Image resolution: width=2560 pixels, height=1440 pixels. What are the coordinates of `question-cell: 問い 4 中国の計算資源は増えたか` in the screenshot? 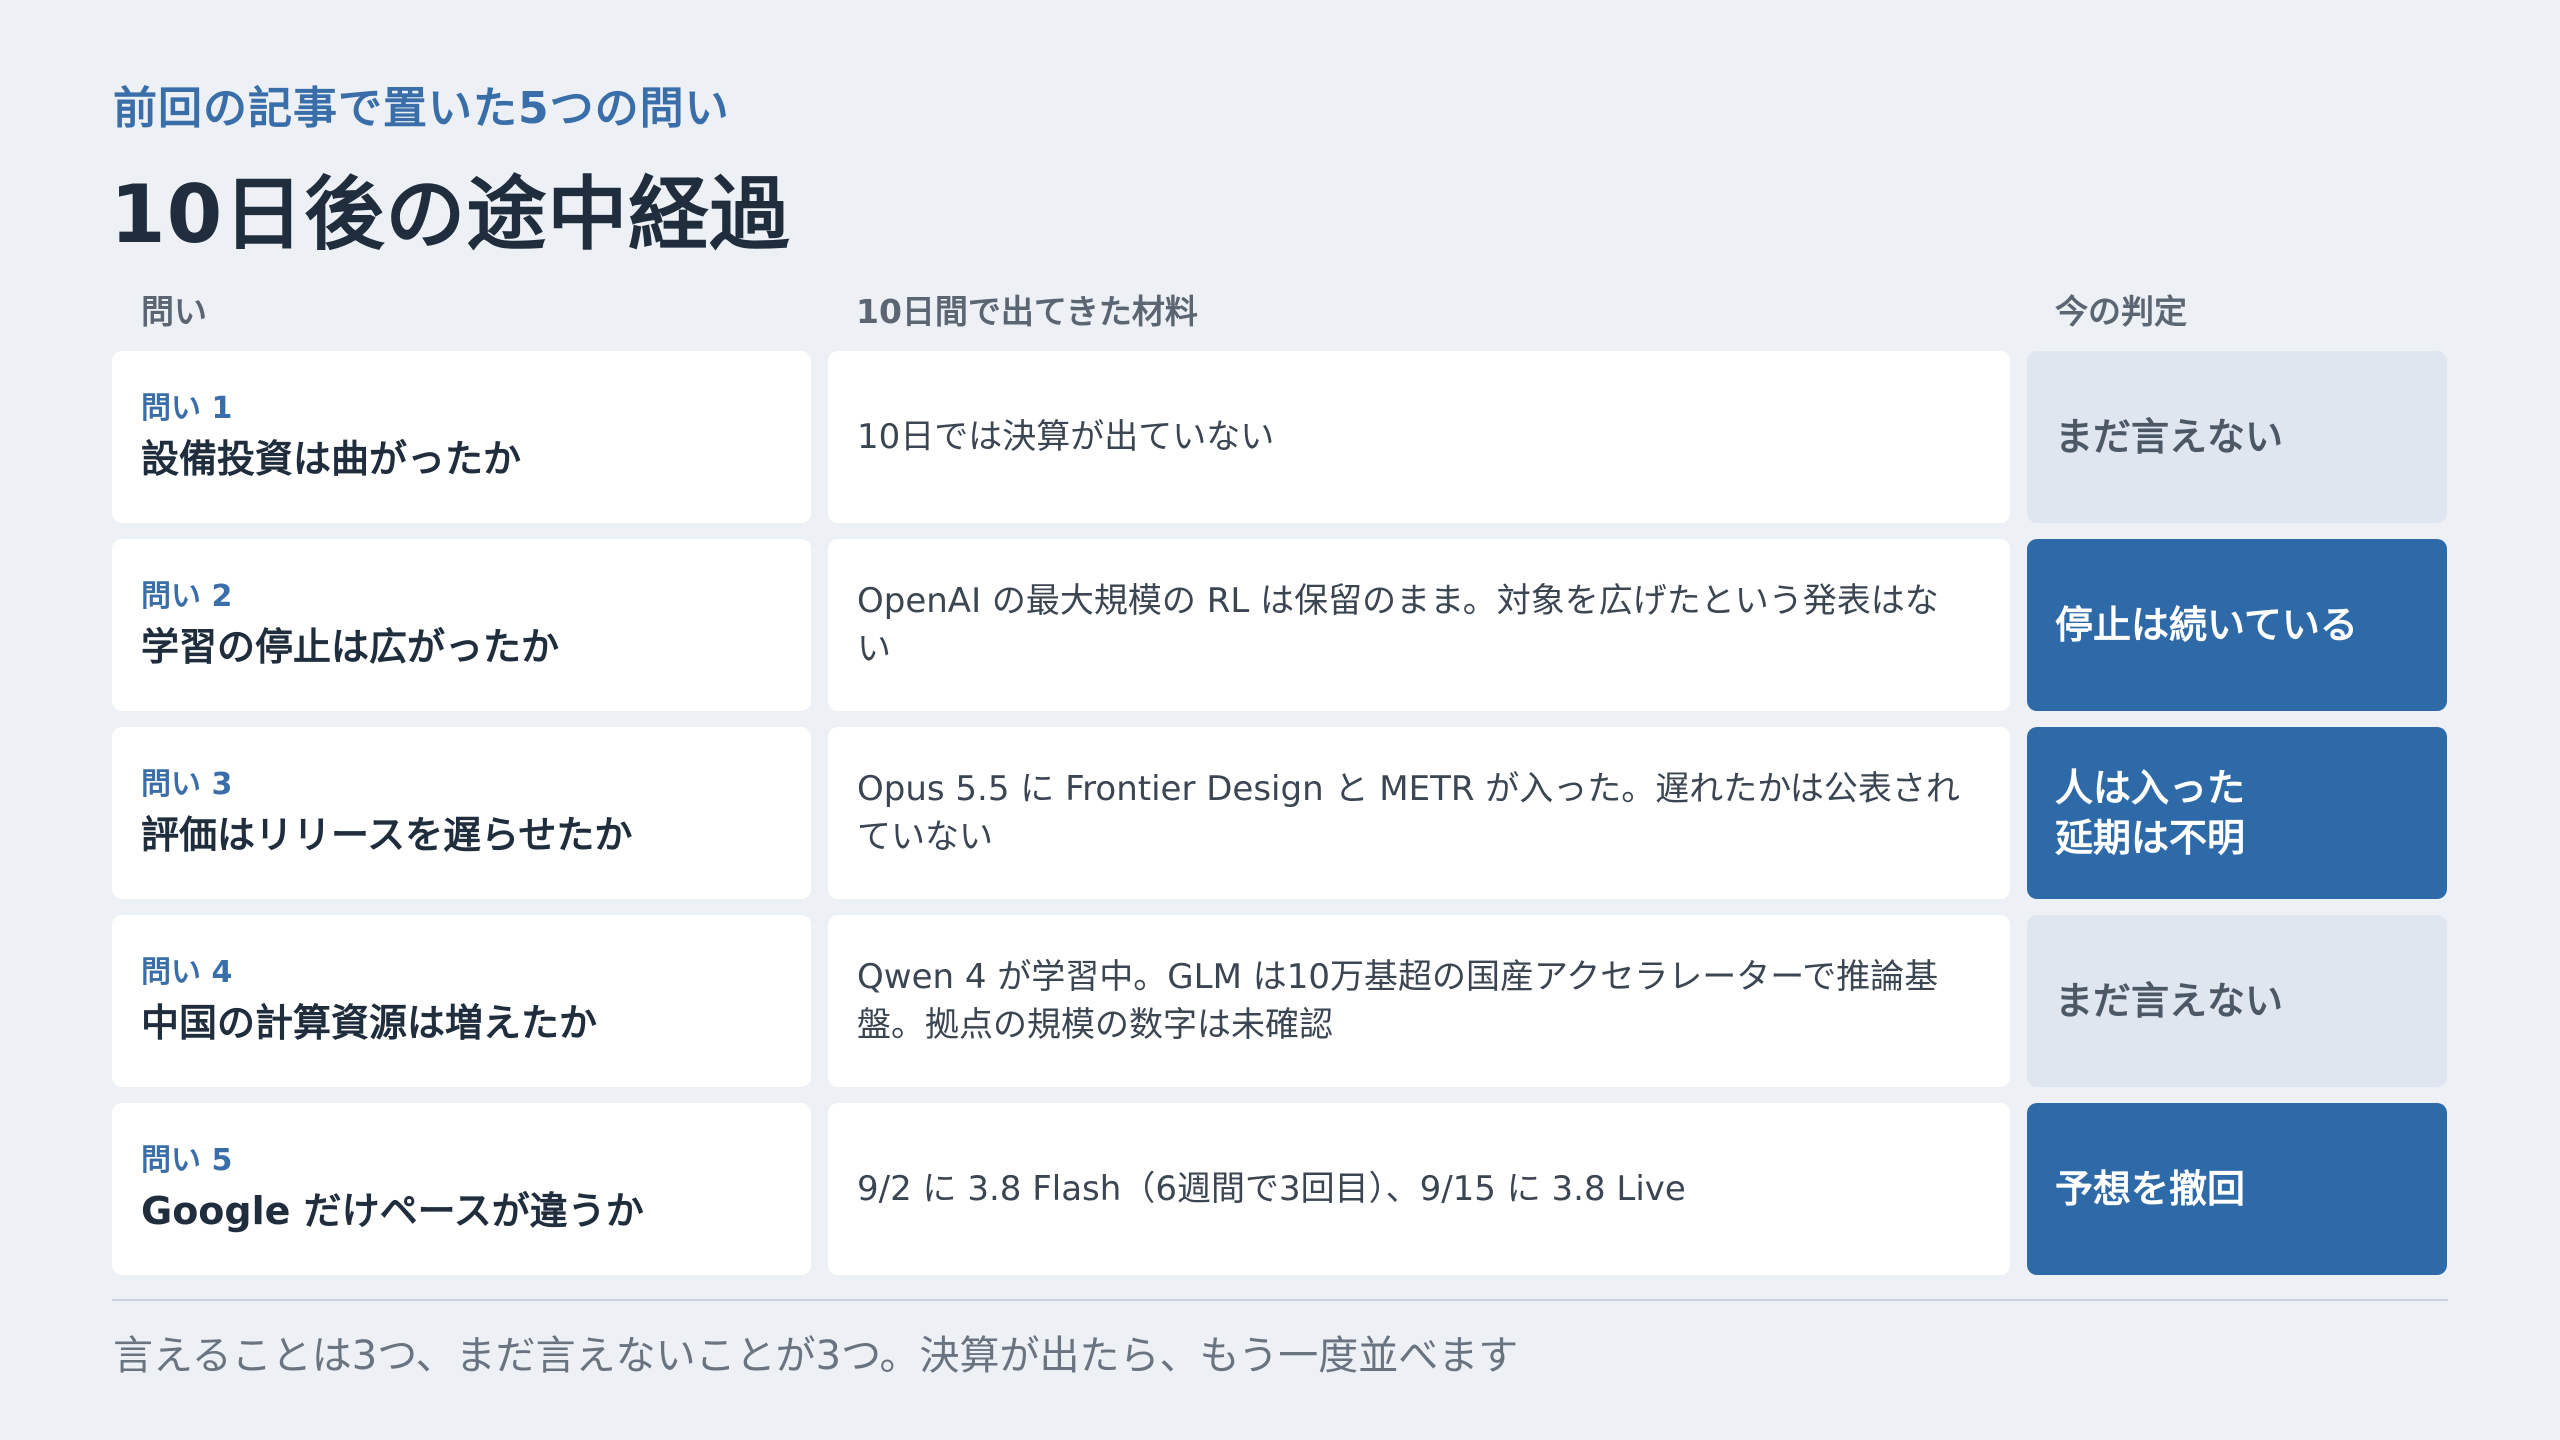 It's located at (461, 1001).